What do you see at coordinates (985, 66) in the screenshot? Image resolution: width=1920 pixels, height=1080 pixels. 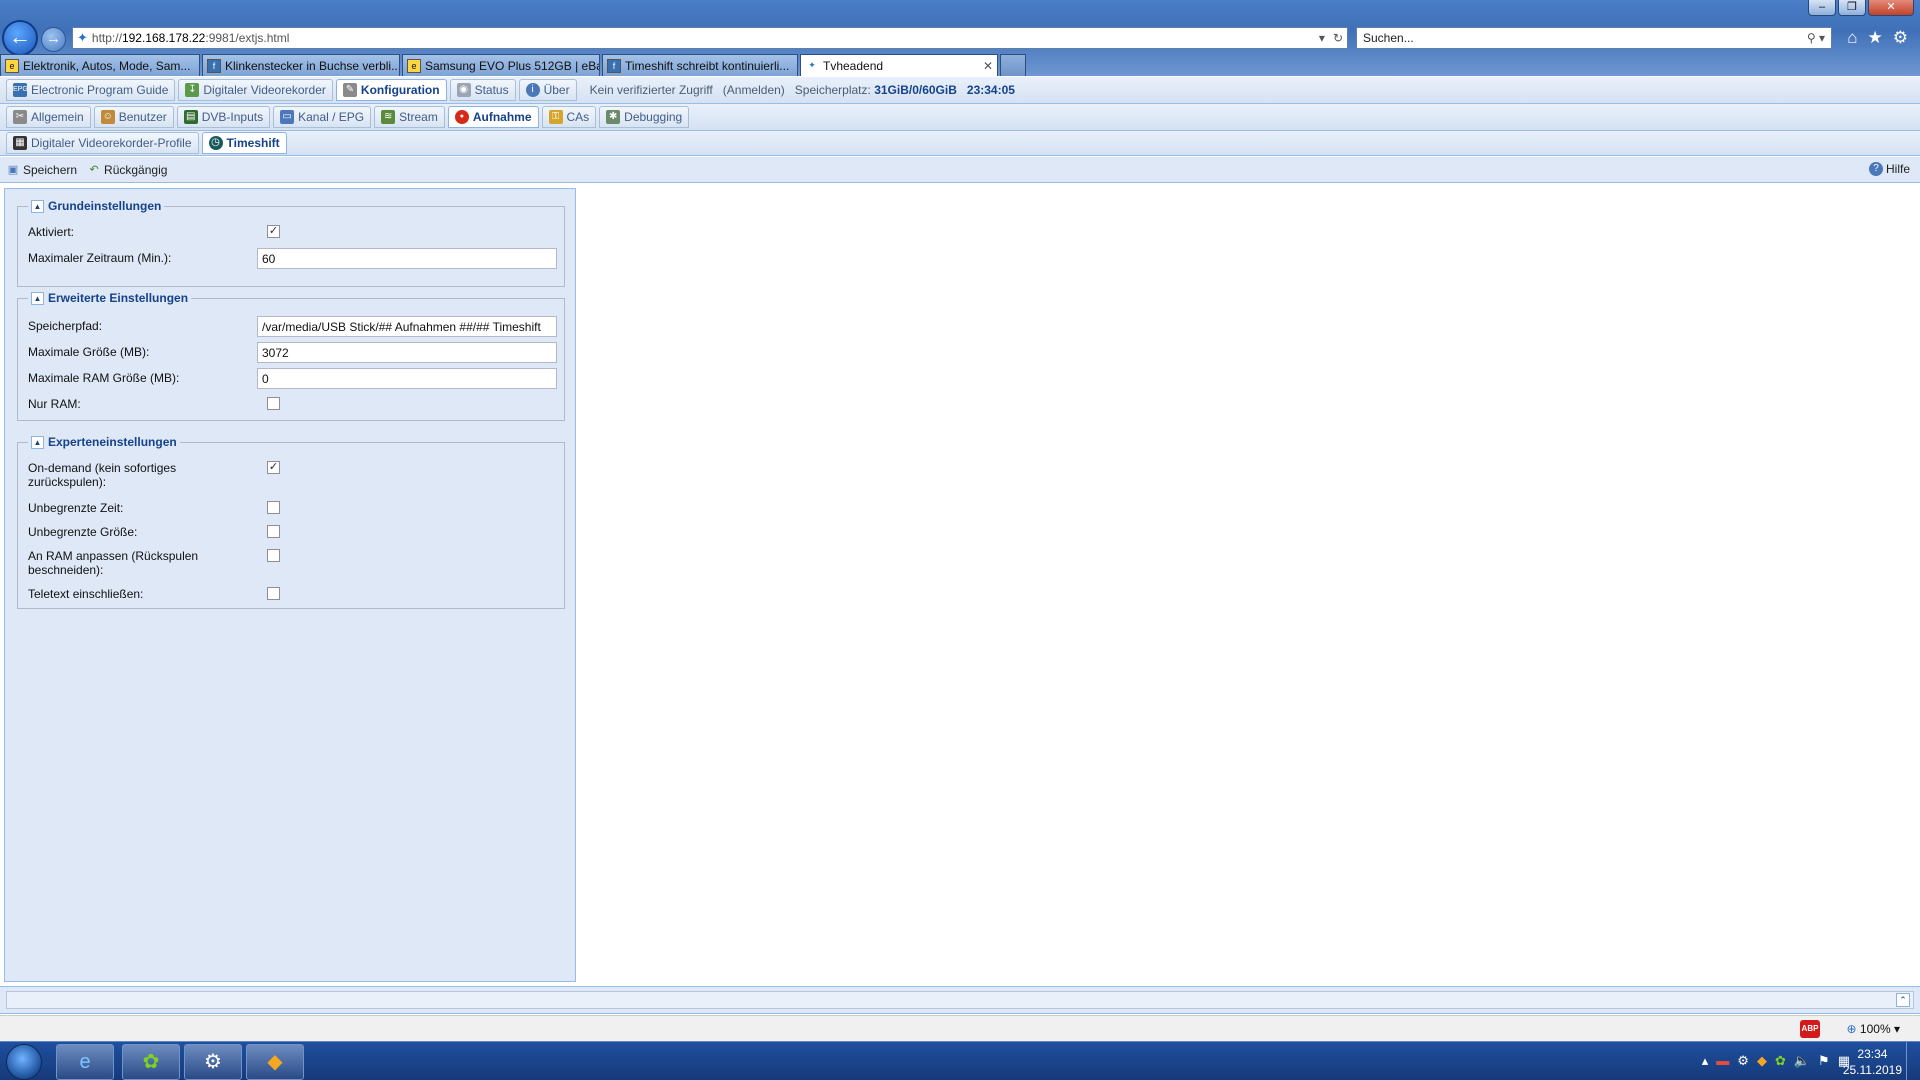 I see `close-tab-icon: ✕` at bounding box center [985, 66].